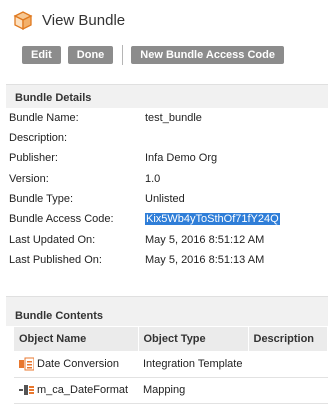 This screenshot has height=413, width=328. I want to click on table-row: Date Conversion Integration Template, so click(171, 364).